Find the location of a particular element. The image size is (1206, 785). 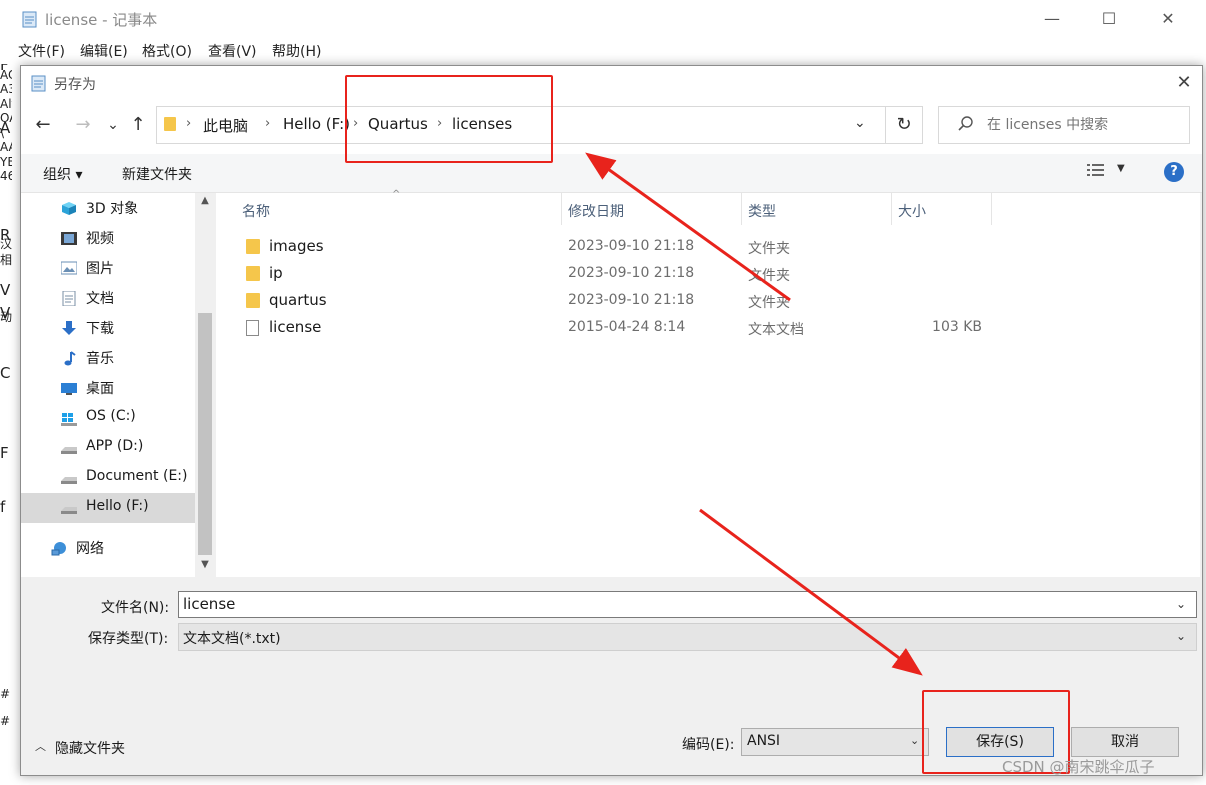

arrow-to-save is located at coordinates (811, 592).